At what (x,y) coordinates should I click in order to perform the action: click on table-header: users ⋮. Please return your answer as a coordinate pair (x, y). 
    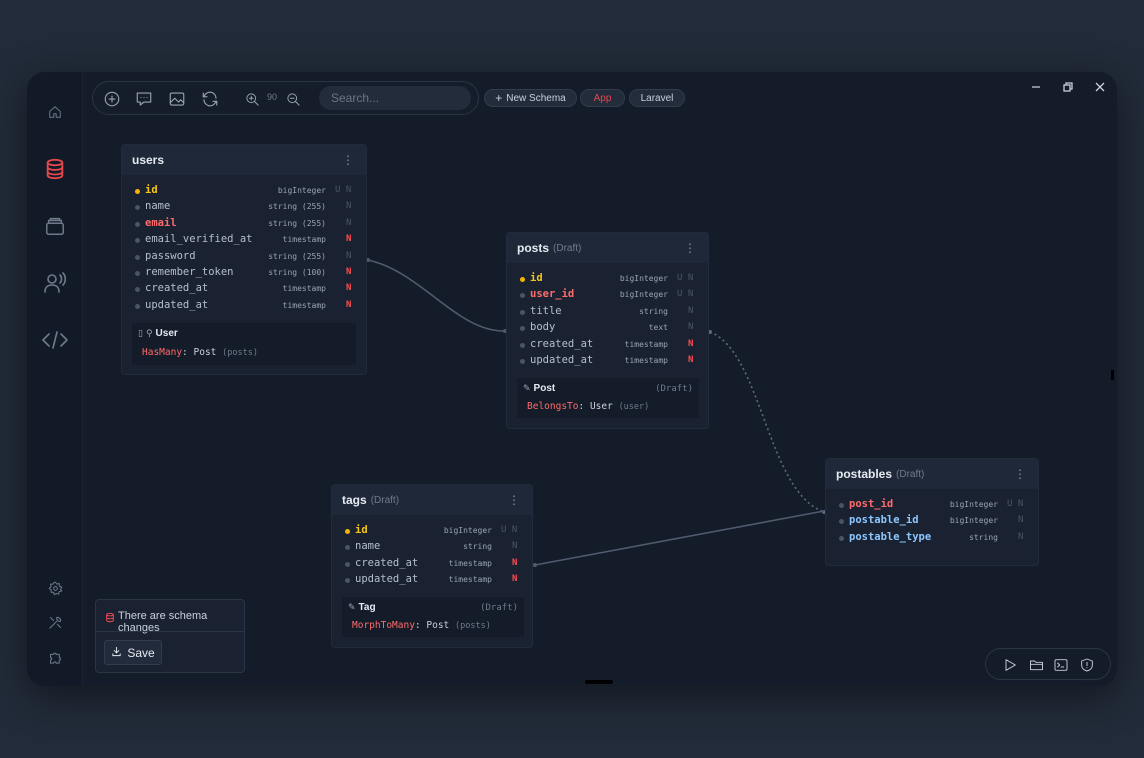
    Looking at the image, I should click on (244, 160).